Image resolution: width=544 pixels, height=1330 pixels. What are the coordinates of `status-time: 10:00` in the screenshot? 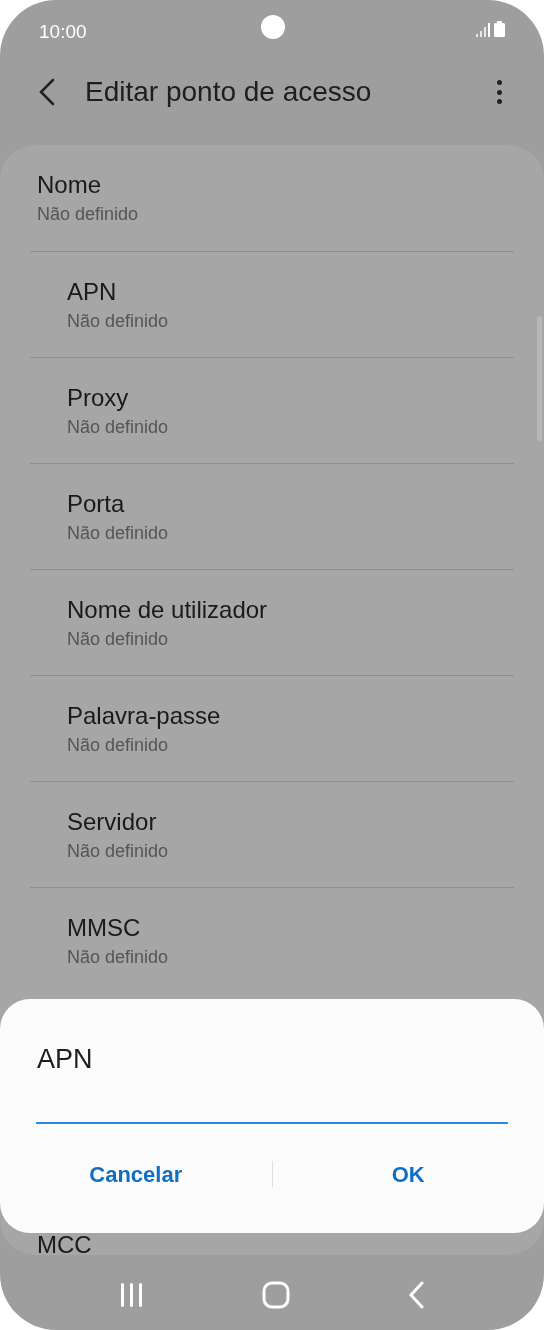 It's located at (63, 32).